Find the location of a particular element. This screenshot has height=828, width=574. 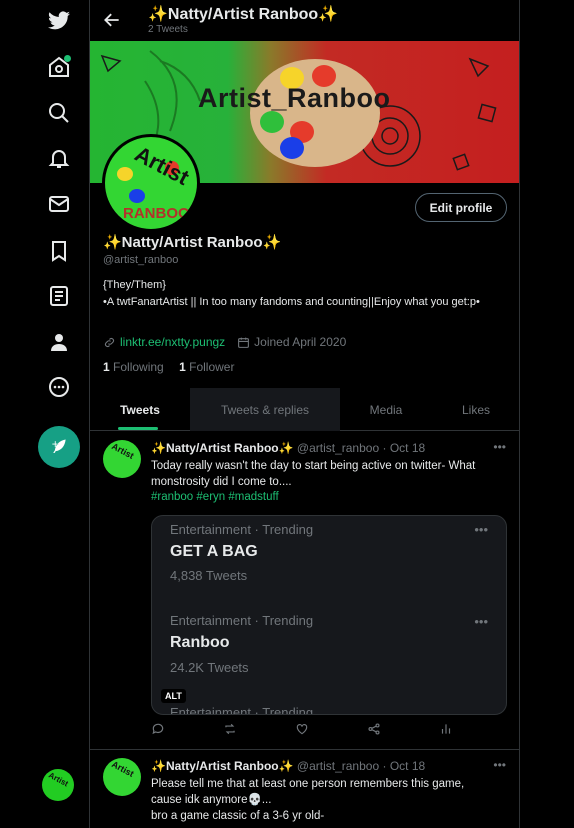

banner-text: Artist_Ranboo is located at coordinates (294, 98).